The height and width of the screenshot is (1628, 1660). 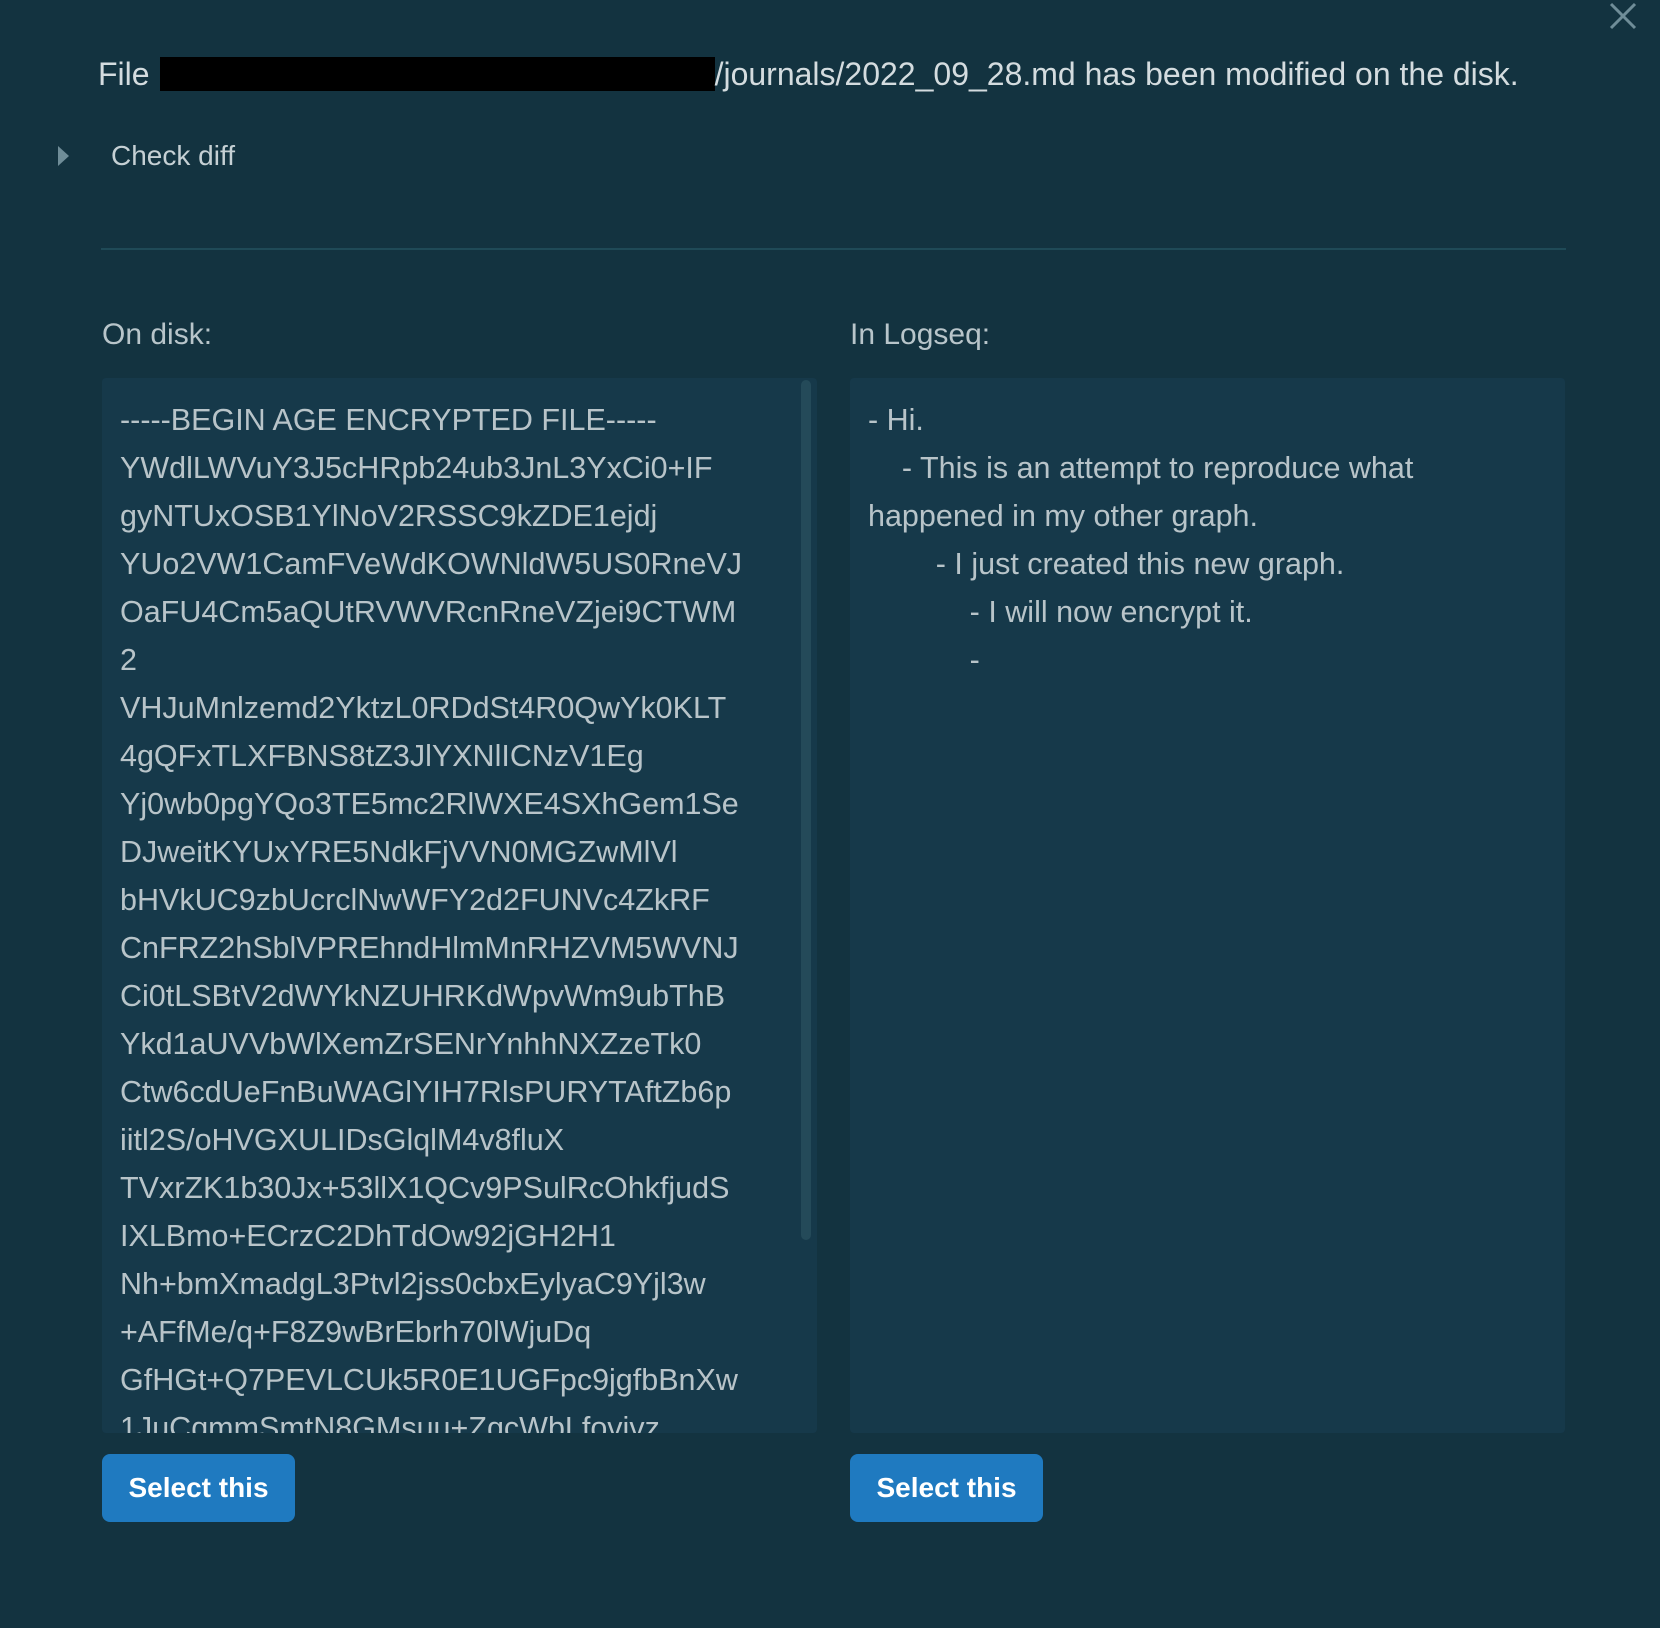 I want to click on disk-line: IXLBmo+ECrzC2DhTdOw92jGH2H1, so click(x=368, y=1236).